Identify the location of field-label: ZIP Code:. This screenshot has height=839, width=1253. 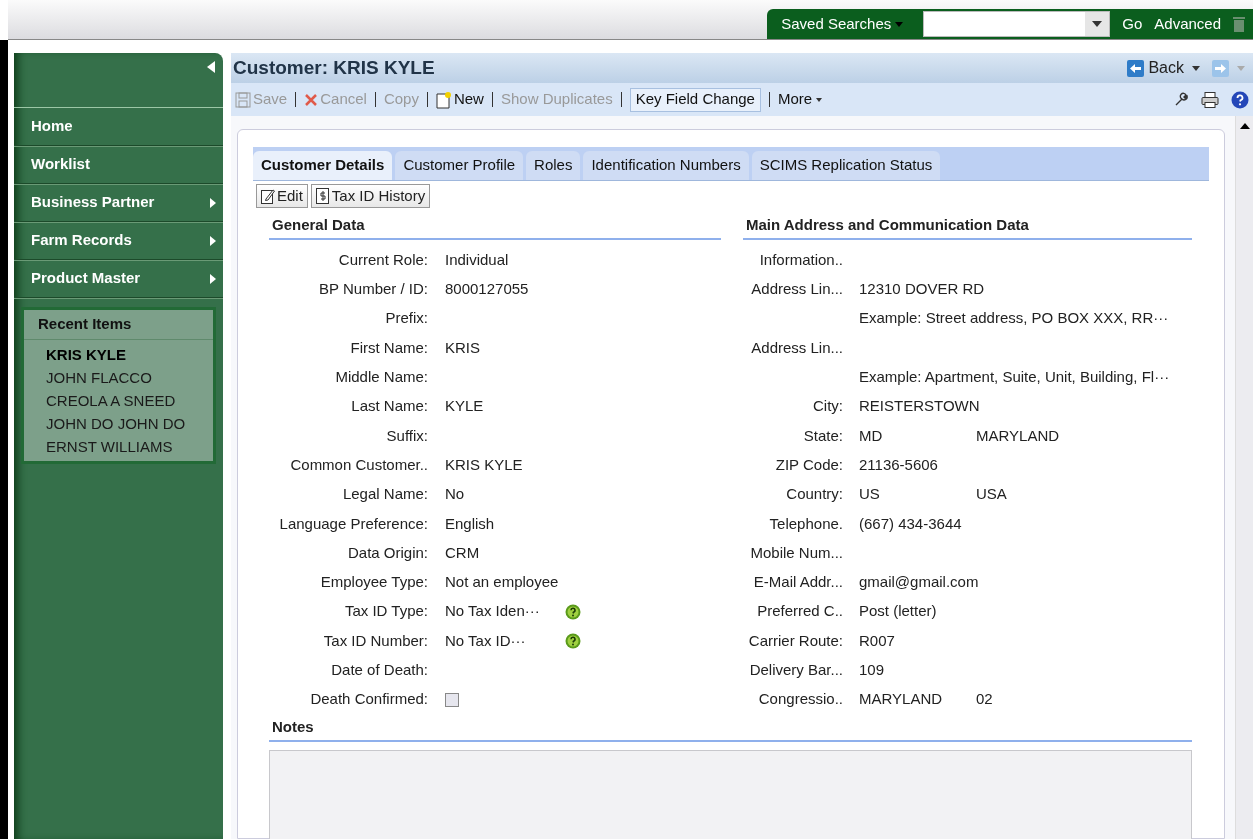
(809, 464).